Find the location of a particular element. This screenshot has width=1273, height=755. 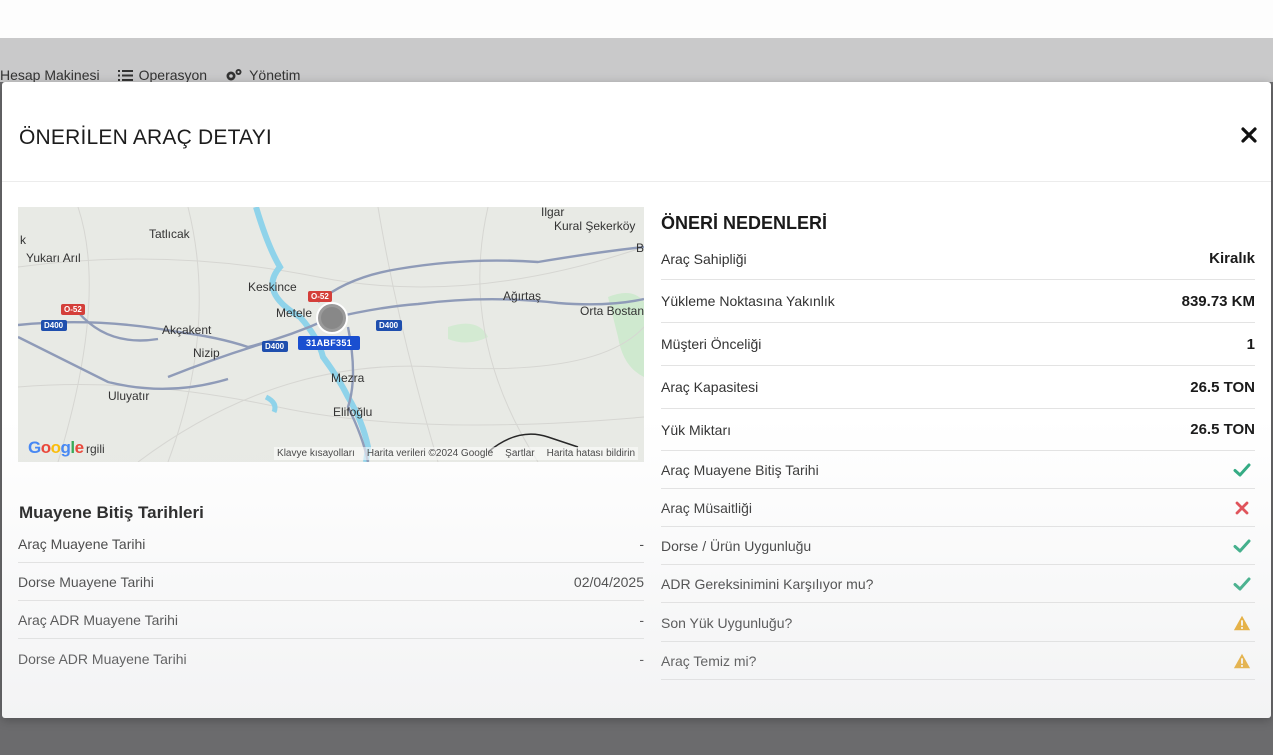

close-icon is located at coordinates (1249, 135).